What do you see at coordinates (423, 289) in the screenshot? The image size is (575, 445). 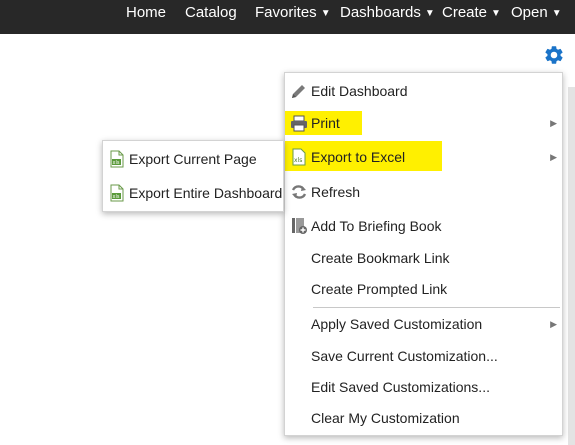 I see `menu-item-create-prompted-link: Create Prompted Link` at bounding box center [423, 289].